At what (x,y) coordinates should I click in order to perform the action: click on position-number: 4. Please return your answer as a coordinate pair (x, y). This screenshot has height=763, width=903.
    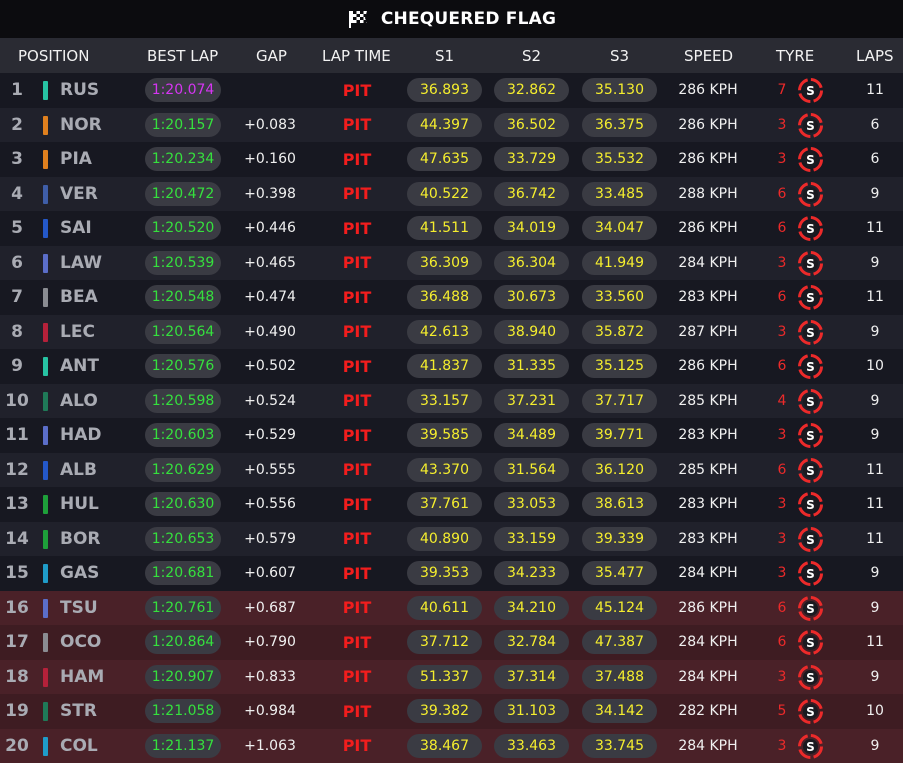
    Looking at the image, I should click on (17, 193).